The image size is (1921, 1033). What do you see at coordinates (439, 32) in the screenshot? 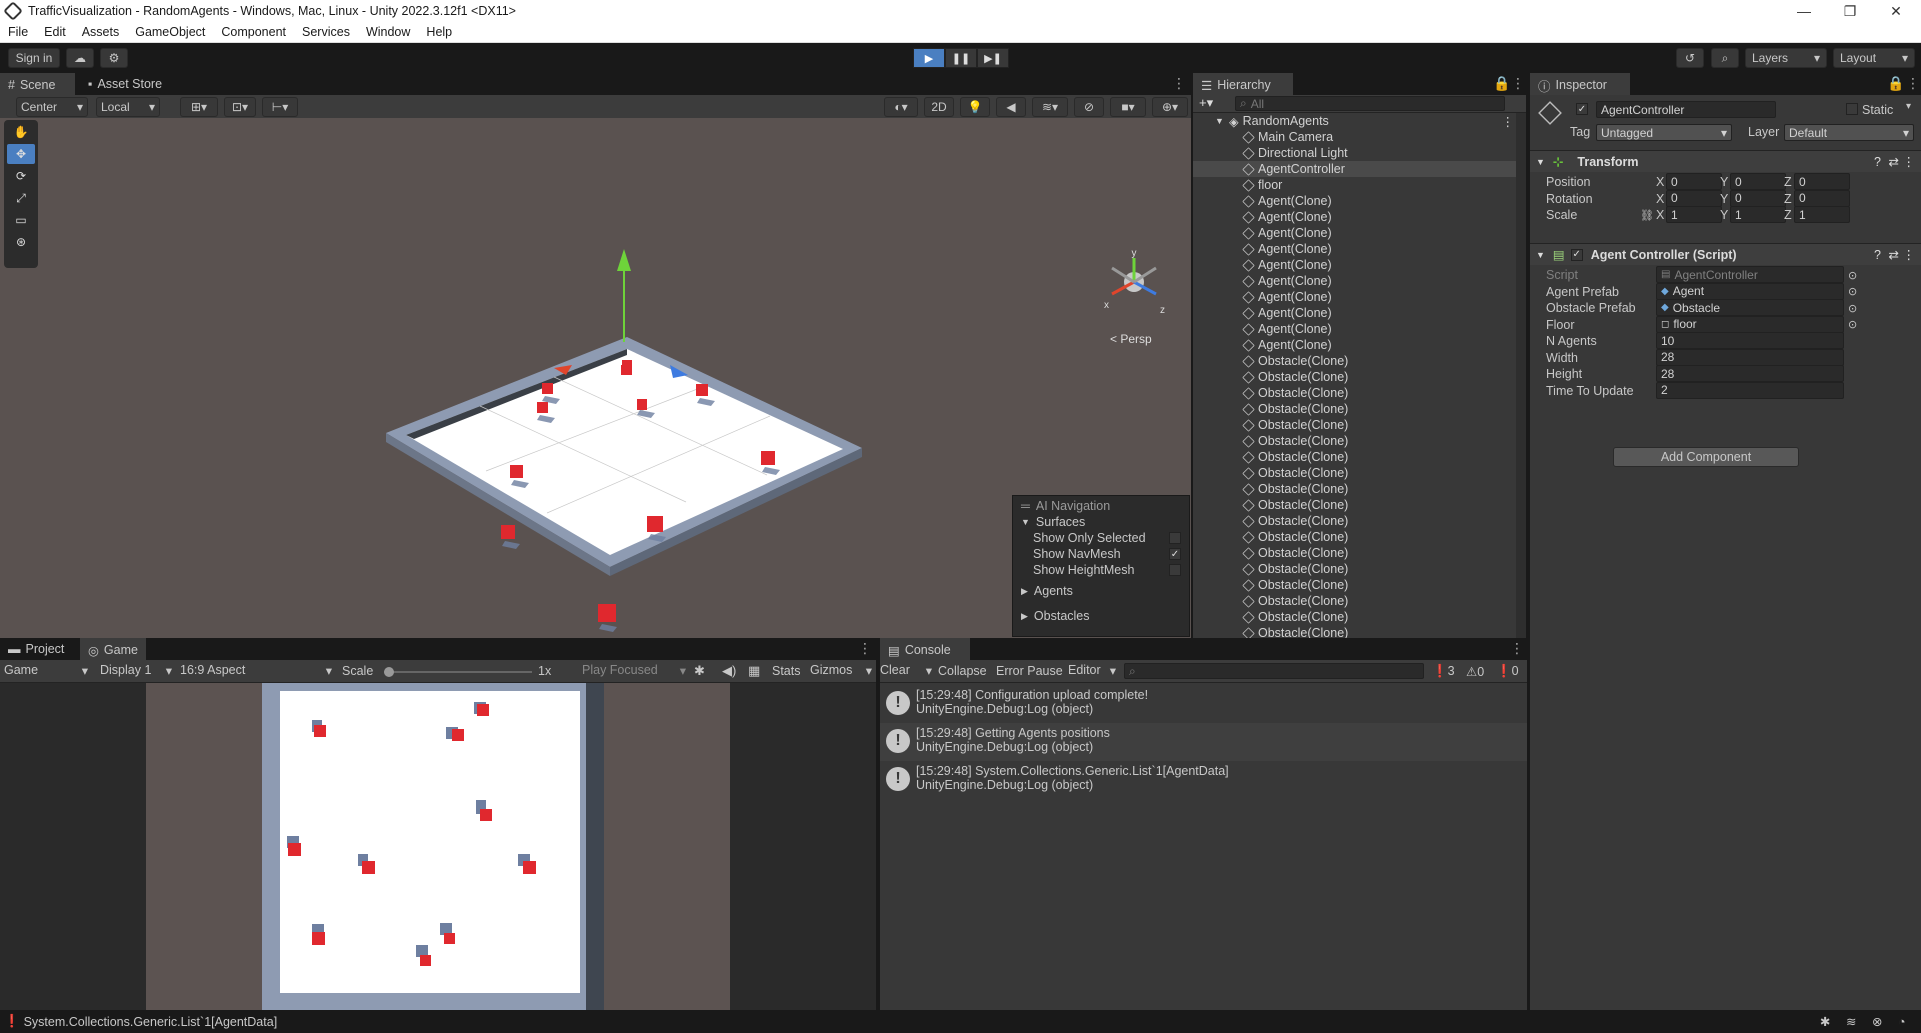
I see `menu-help: Help` at bounding box center [439, 32].